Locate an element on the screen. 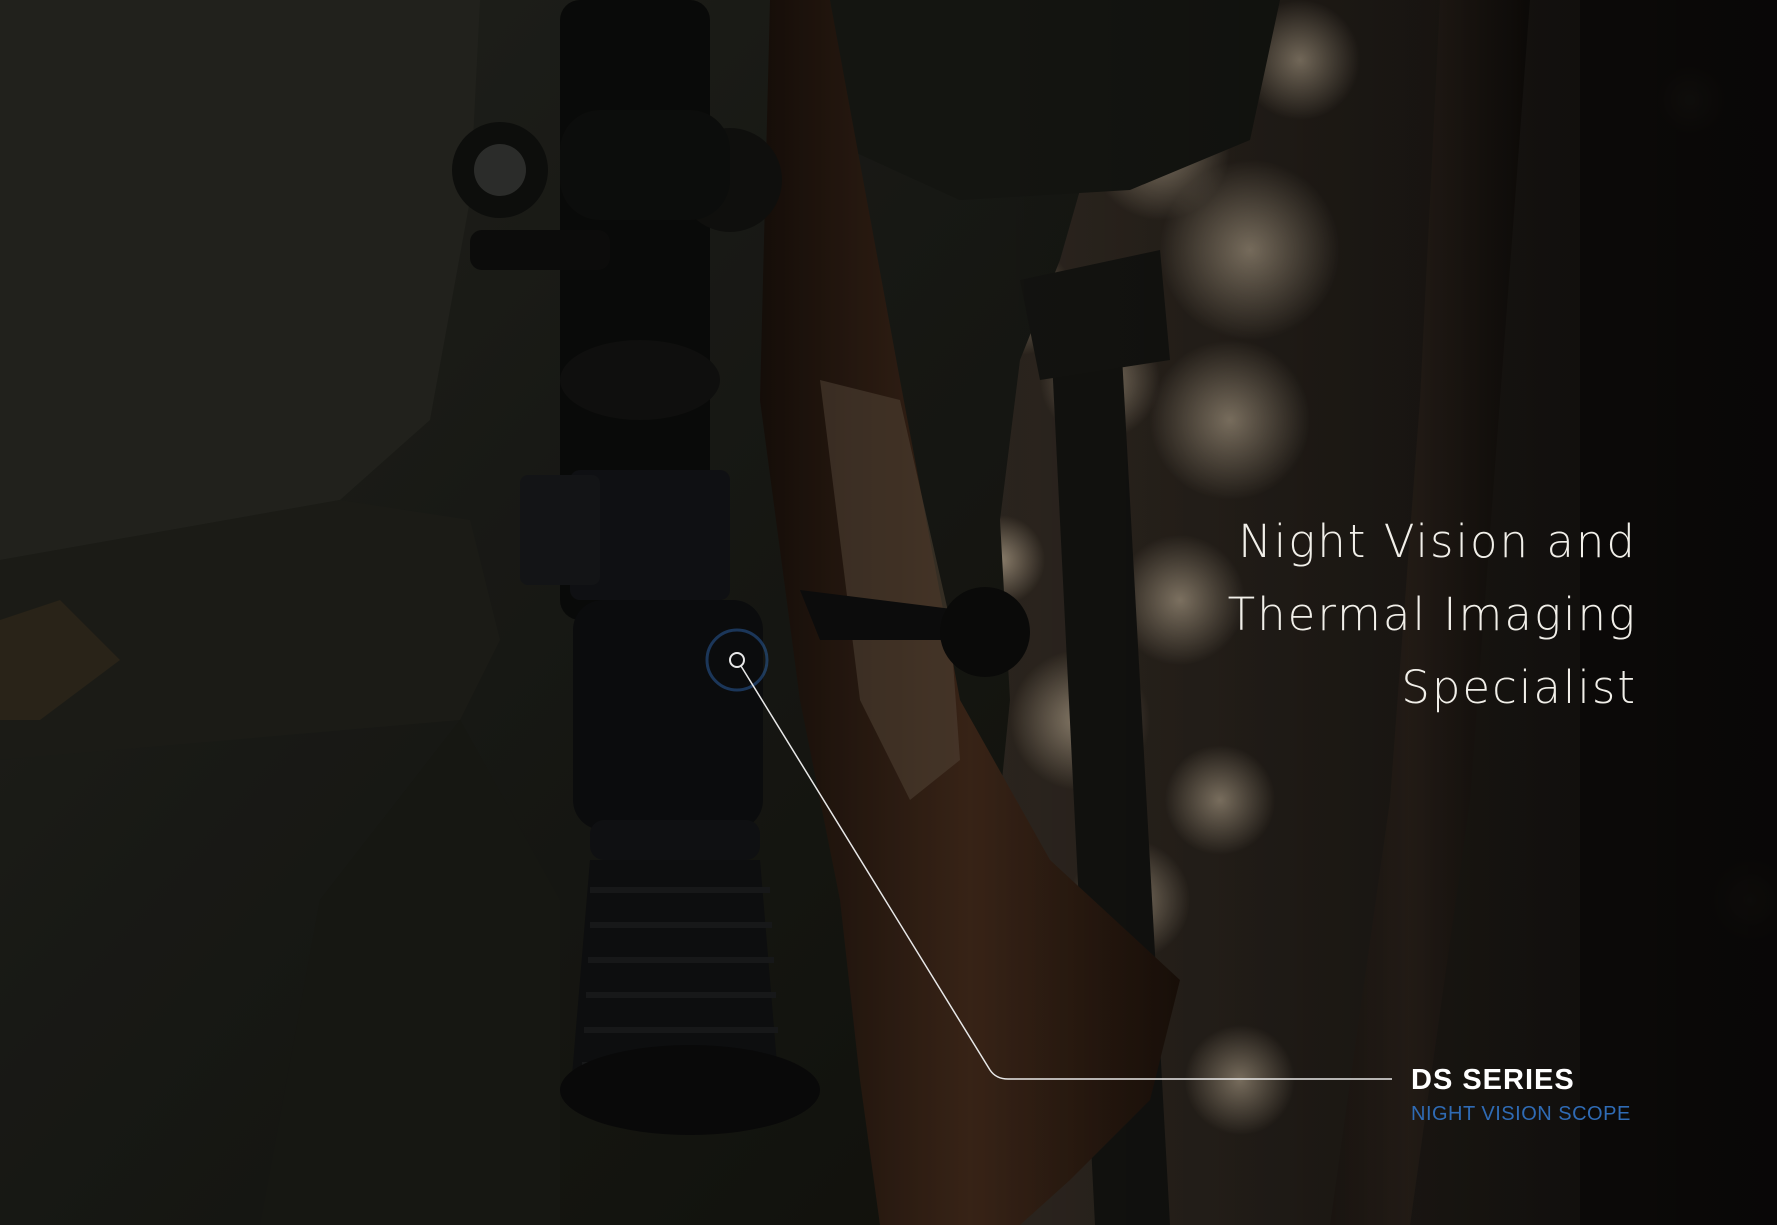 Image resolution: width=1777 pixels, height=1225 pixels. product-label: DS SERIES NIGHT VISION SCOPE is located at coordinates (1541, 1094).